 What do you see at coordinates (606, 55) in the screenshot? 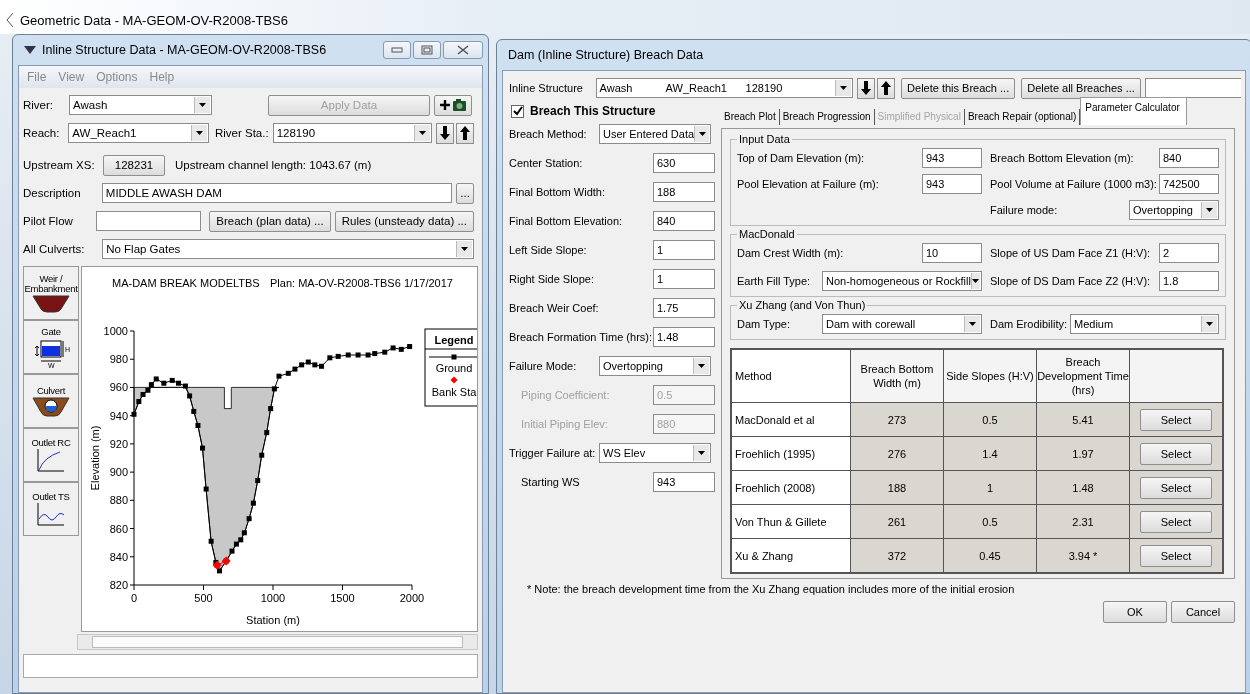
I see `window-title: Dam (Inline Structure) Breach Data` at bounding box center [606, 55].